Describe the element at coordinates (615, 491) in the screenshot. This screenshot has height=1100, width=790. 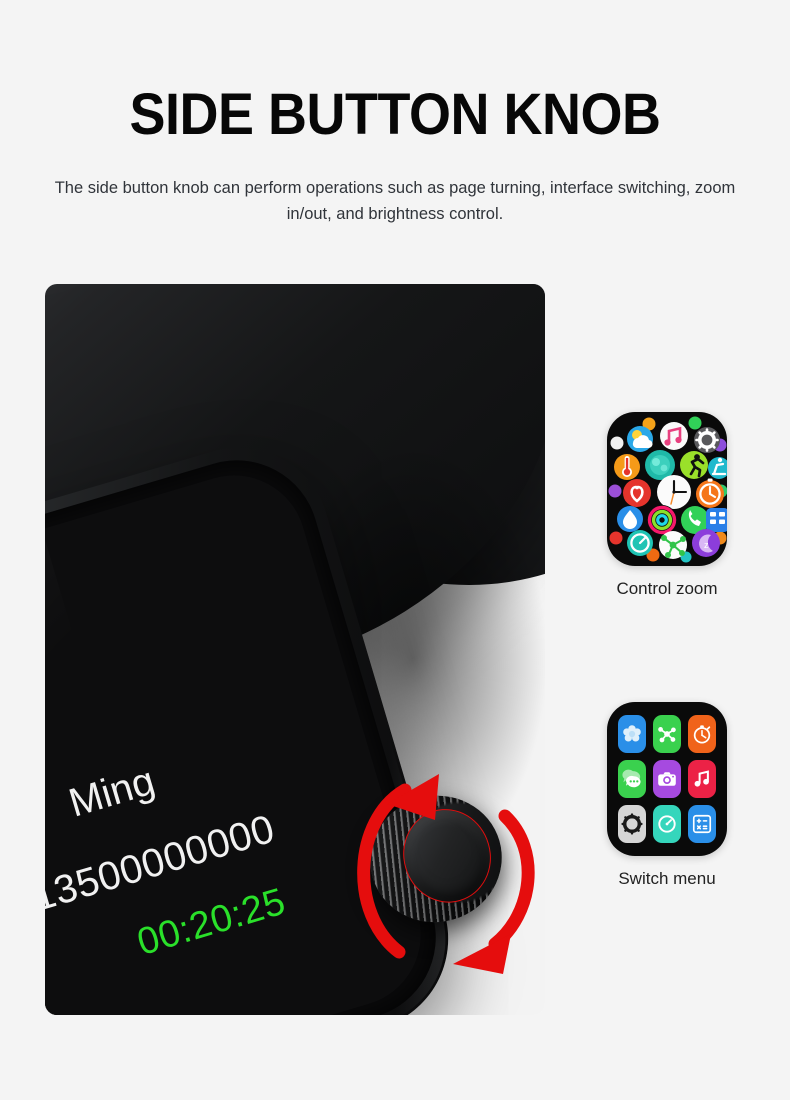
I see `edge-icon-e` at that location.